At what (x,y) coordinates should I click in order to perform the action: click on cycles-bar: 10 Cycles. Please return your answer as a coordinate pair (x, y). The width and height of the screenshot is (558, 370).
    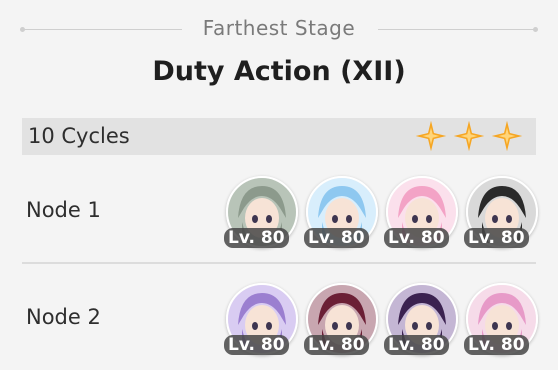
    Looking at the image, I should click on (279, 136).